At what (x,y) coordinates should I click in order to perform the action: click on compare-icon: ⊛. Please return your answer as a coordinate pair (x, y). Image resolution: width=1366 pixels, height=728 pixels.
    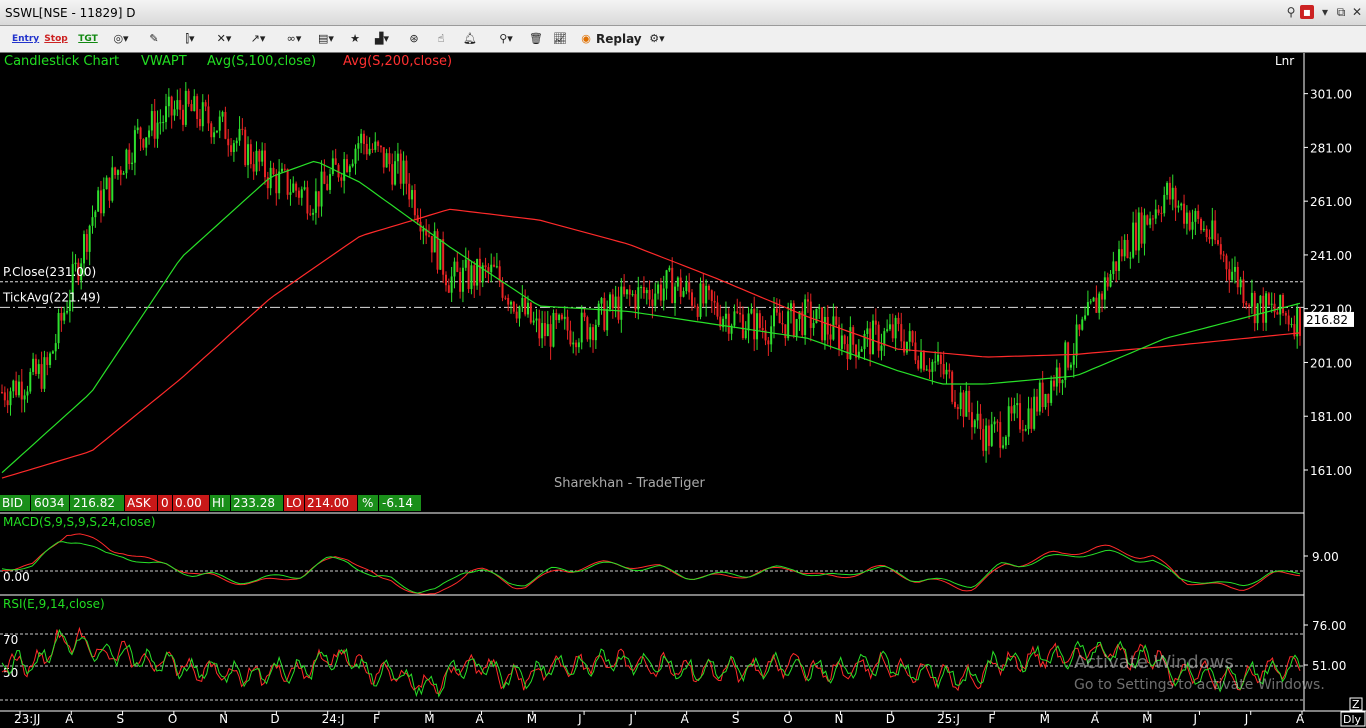
    Looking at the image, I should click on (414, 39).